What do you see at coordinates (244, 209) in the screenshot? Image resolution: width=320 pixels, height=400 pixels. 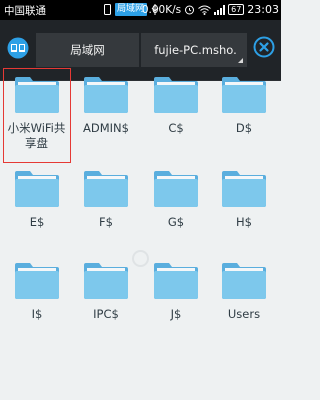 I see `folder-item: H$` at bounding box center [244, 209].